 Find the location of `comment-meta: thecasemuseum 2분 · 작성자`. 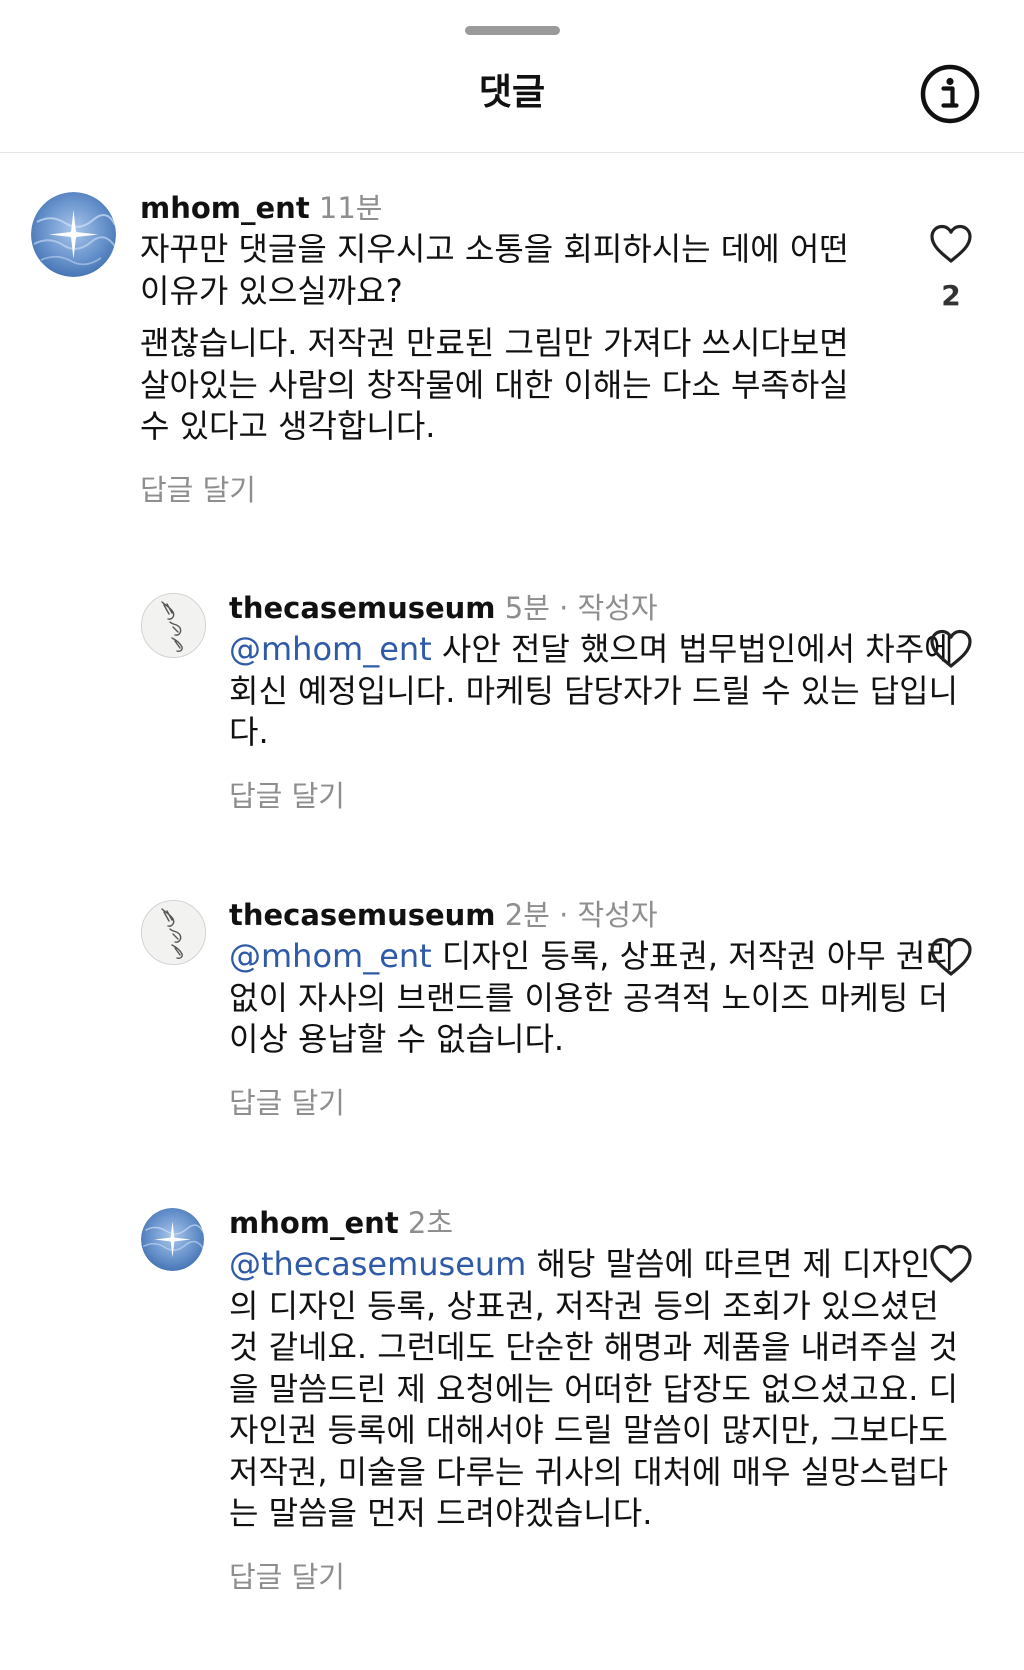

comment-meta: thecasemuseum 2분 · 작성자 is located at coordinates (594, 915).